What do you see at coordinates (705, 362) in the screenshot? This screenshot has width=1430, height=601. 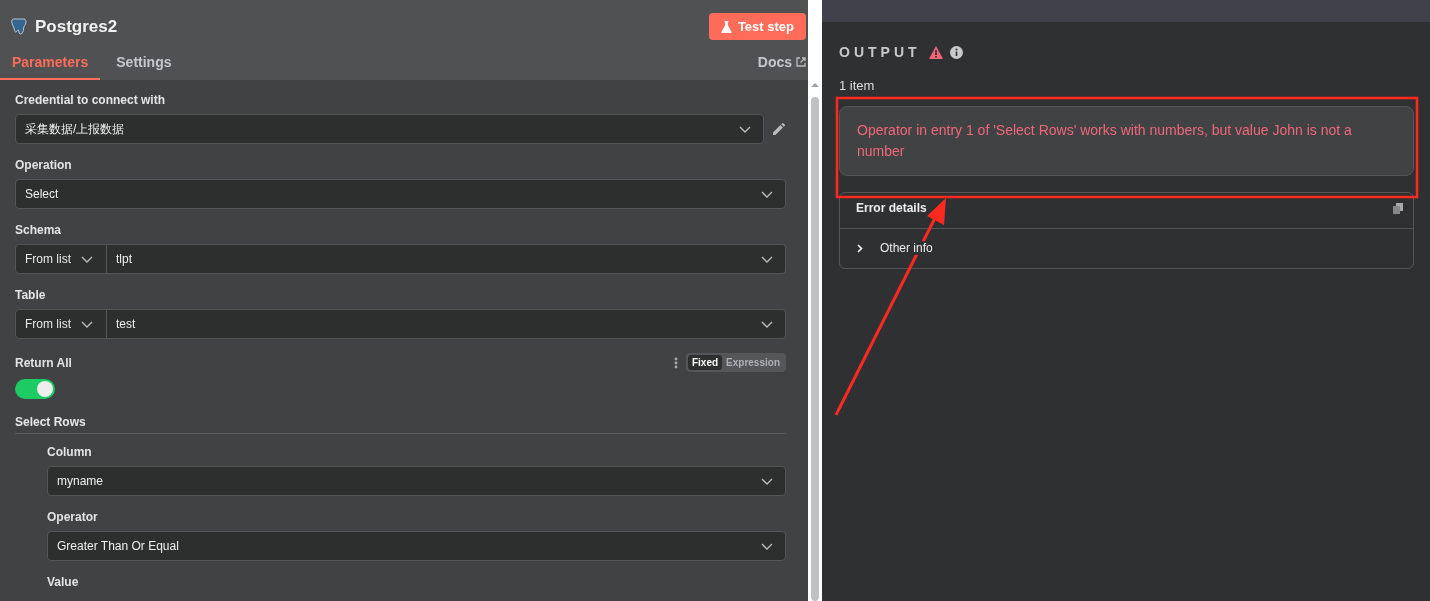 I see `mode-option: Fixed` at bounding box center [705, 362].